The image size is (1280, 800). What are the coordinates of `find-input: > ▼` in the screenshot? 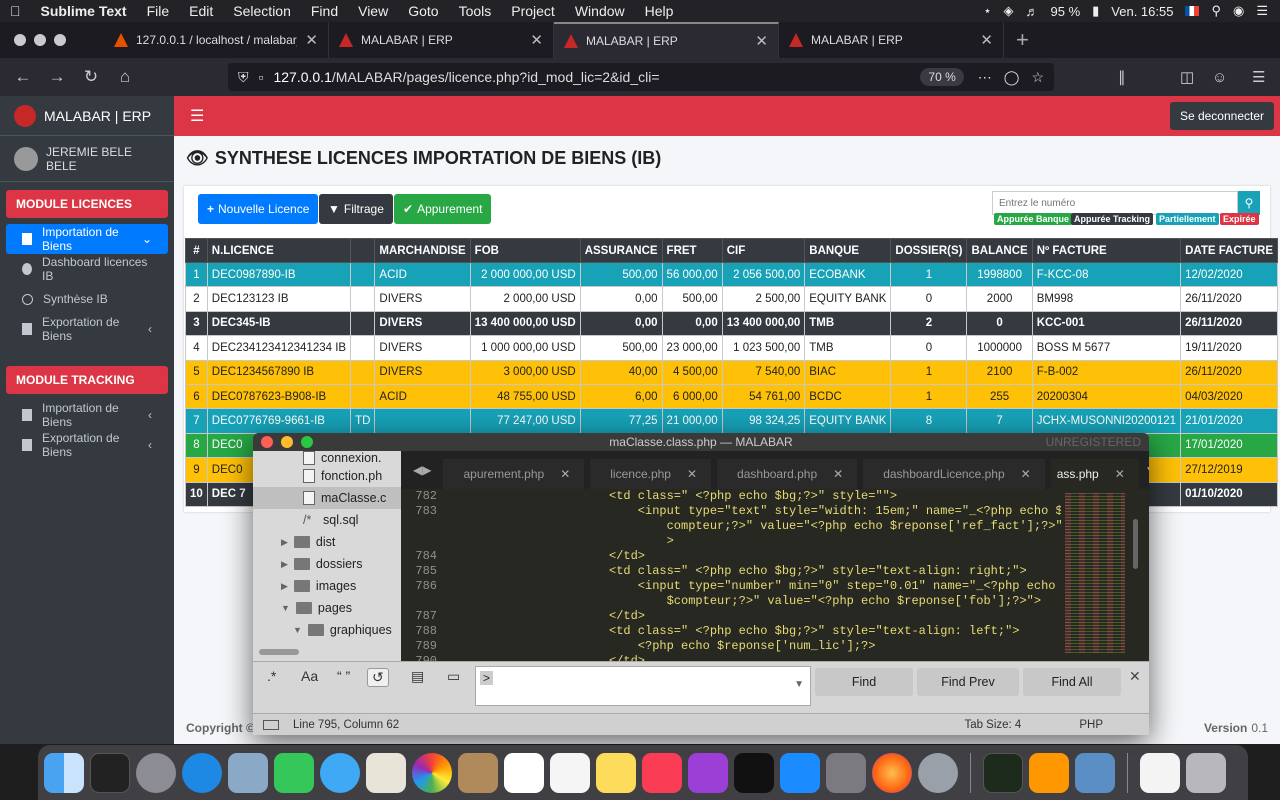 It's located at (643, 686).